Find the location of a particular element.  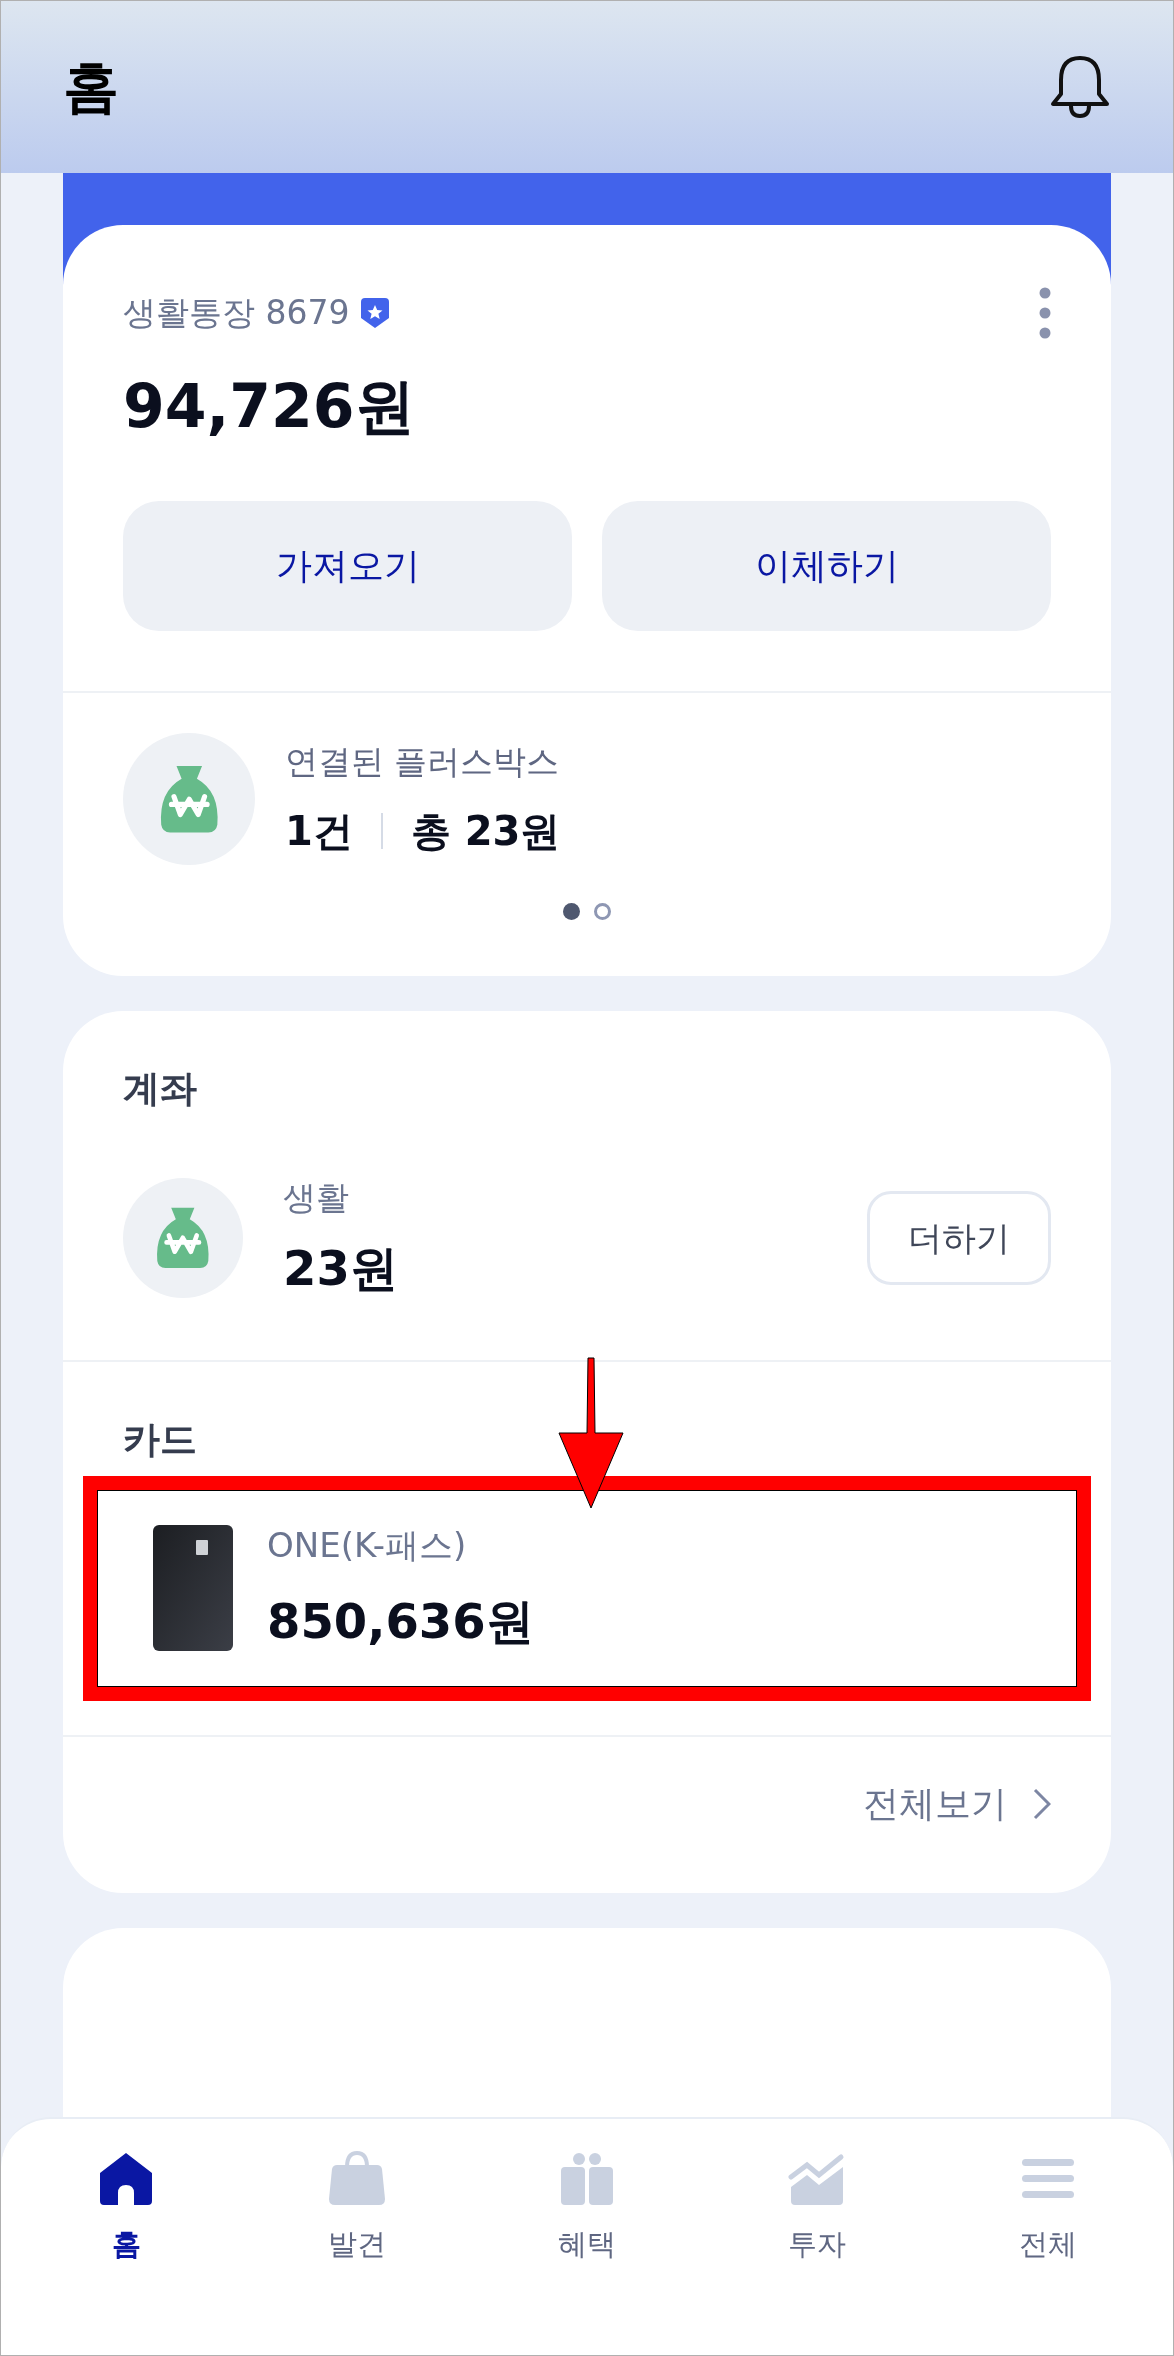

account-balance: 94,726원 is located at coordinates (269, 406).